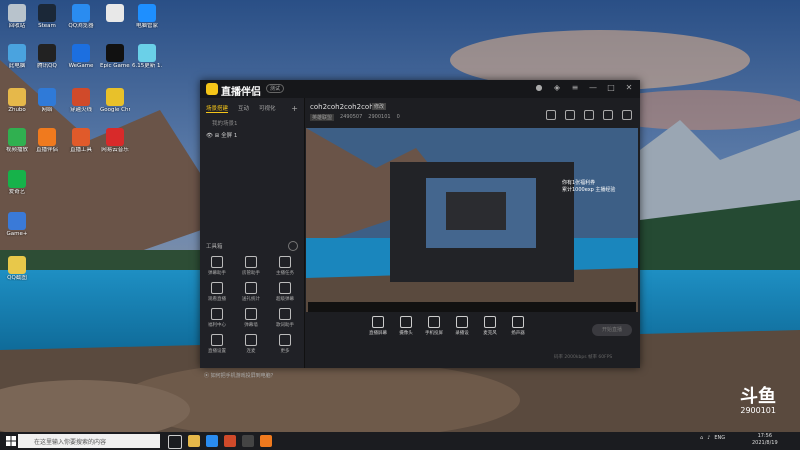  I want to click on desktop-recycle-bin-shortcut: 回收站, so click(17, 16).